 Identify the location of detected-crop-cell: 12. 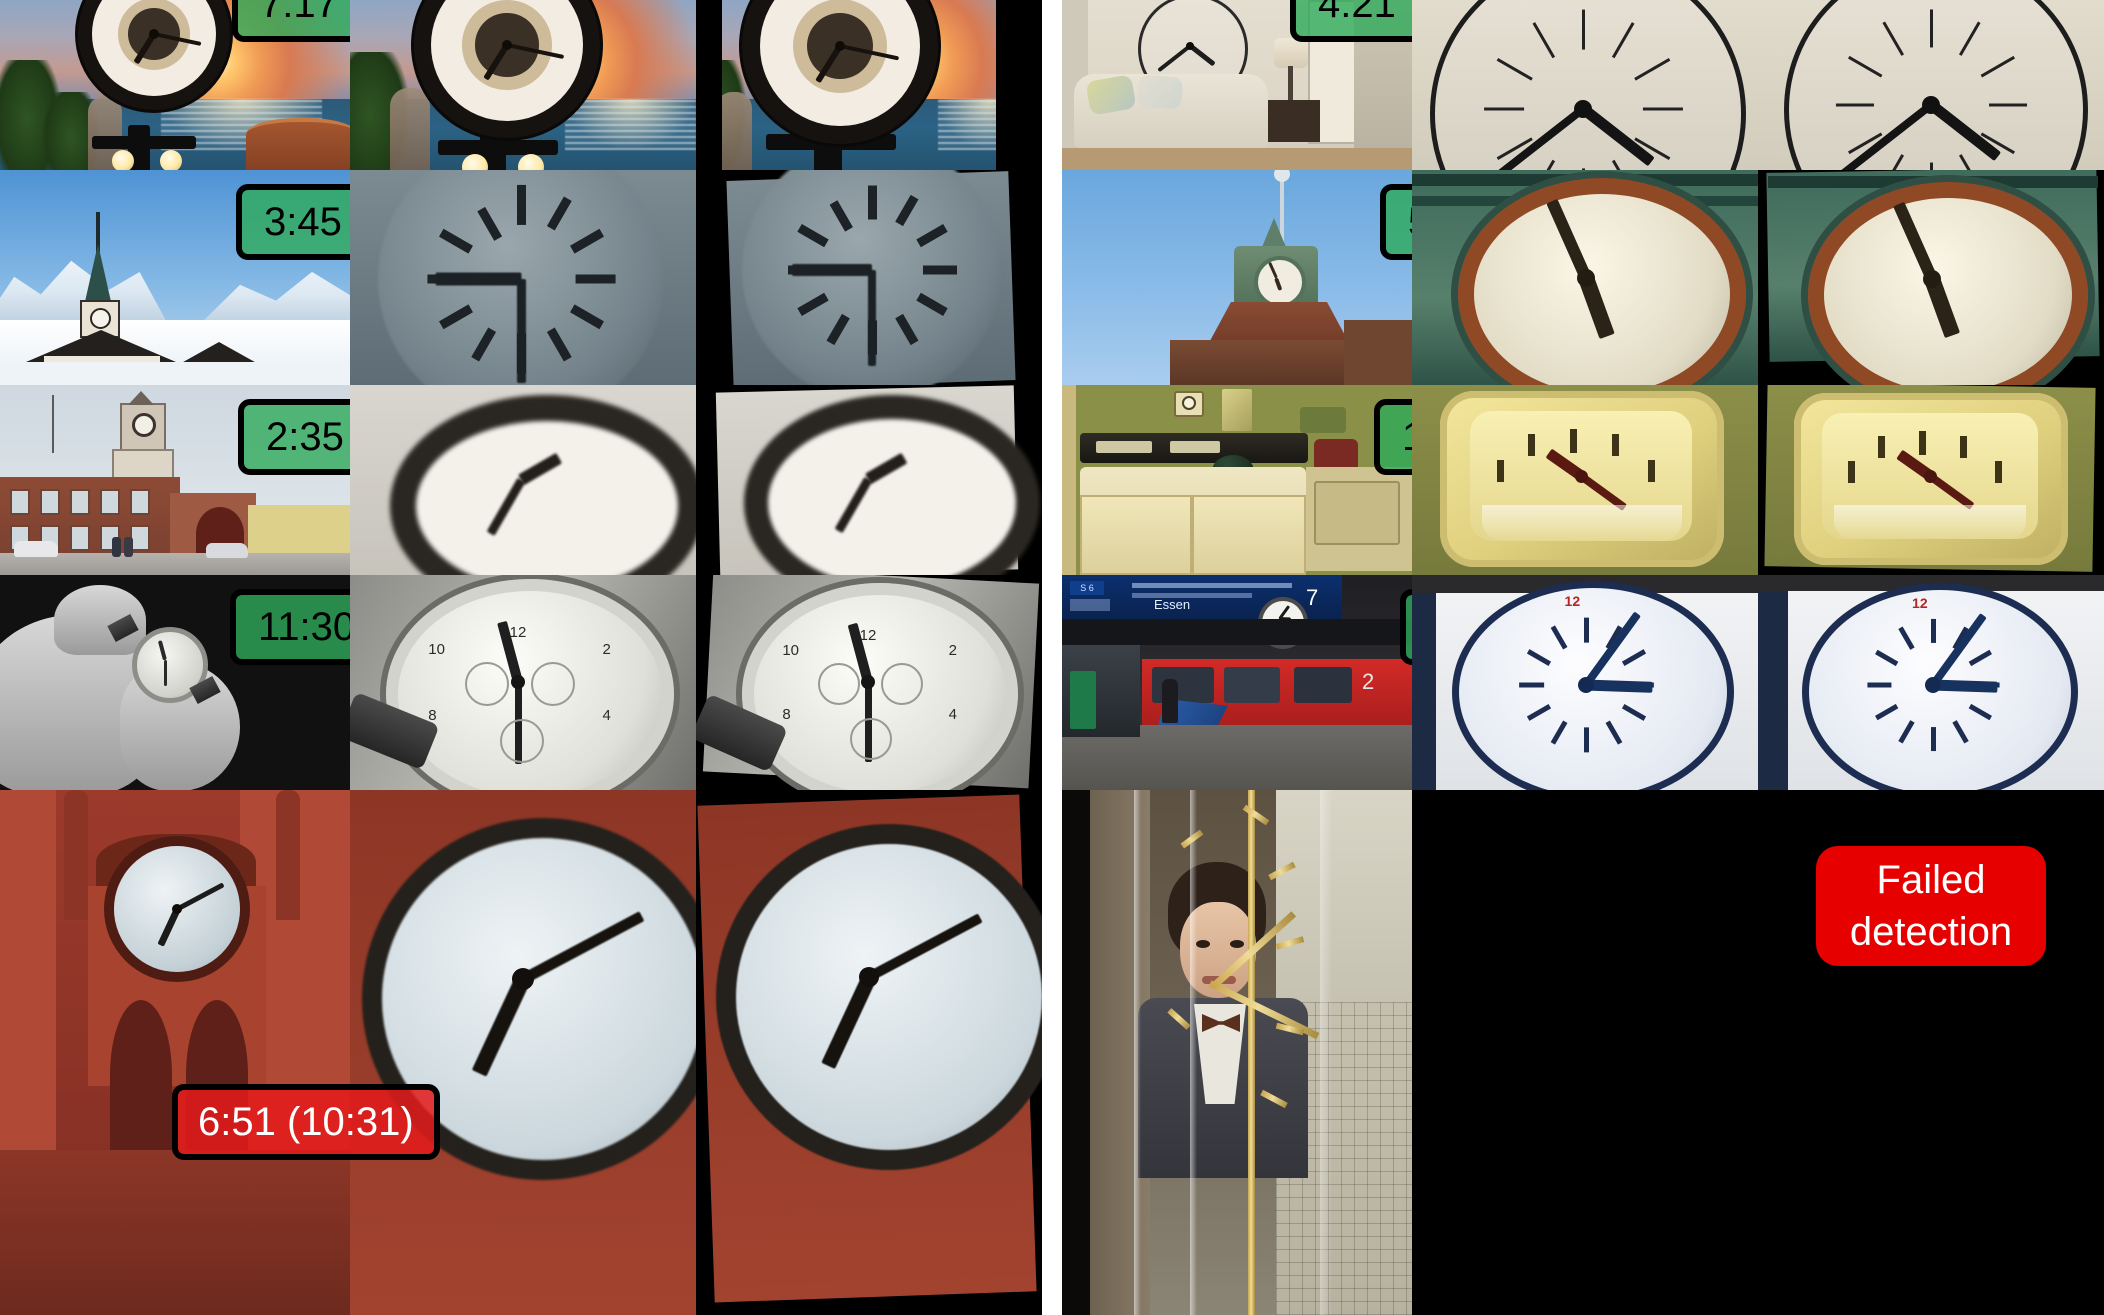
(1585, 682).